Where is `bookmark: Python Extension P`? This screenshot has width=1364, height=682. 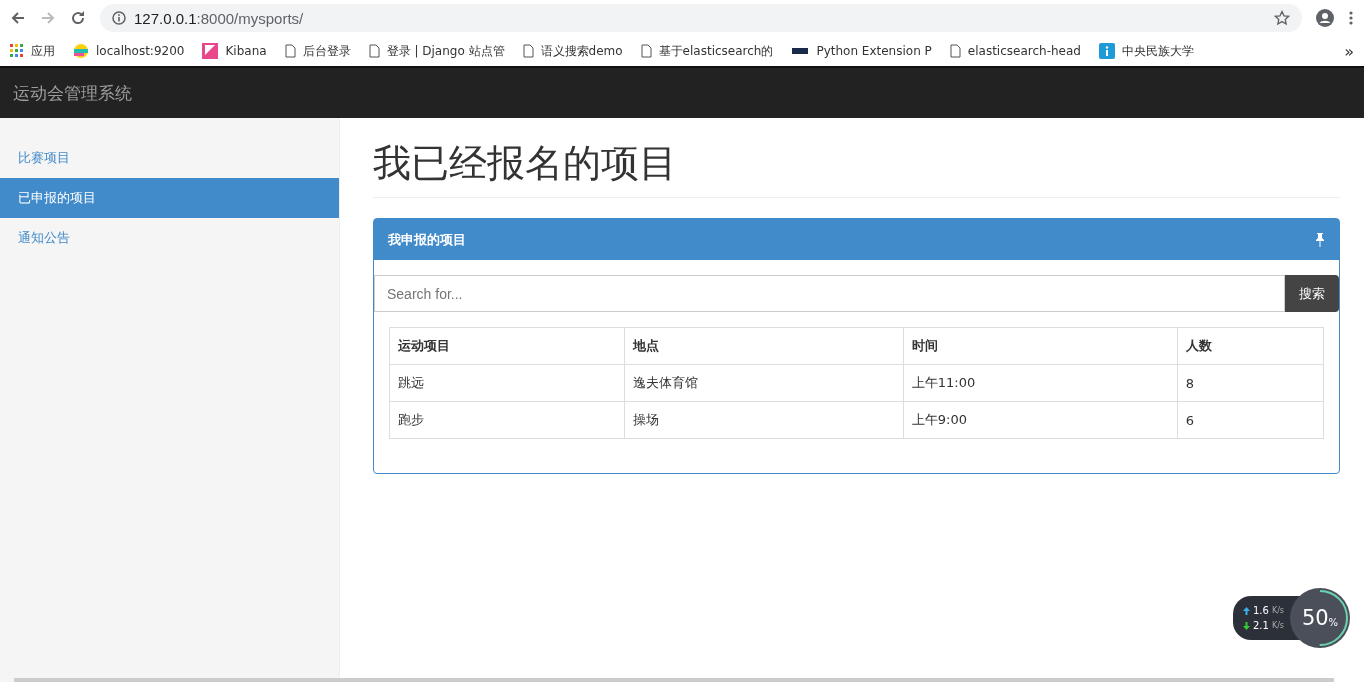 bookmark: Python Extension P is located at coordinates (861, 51).